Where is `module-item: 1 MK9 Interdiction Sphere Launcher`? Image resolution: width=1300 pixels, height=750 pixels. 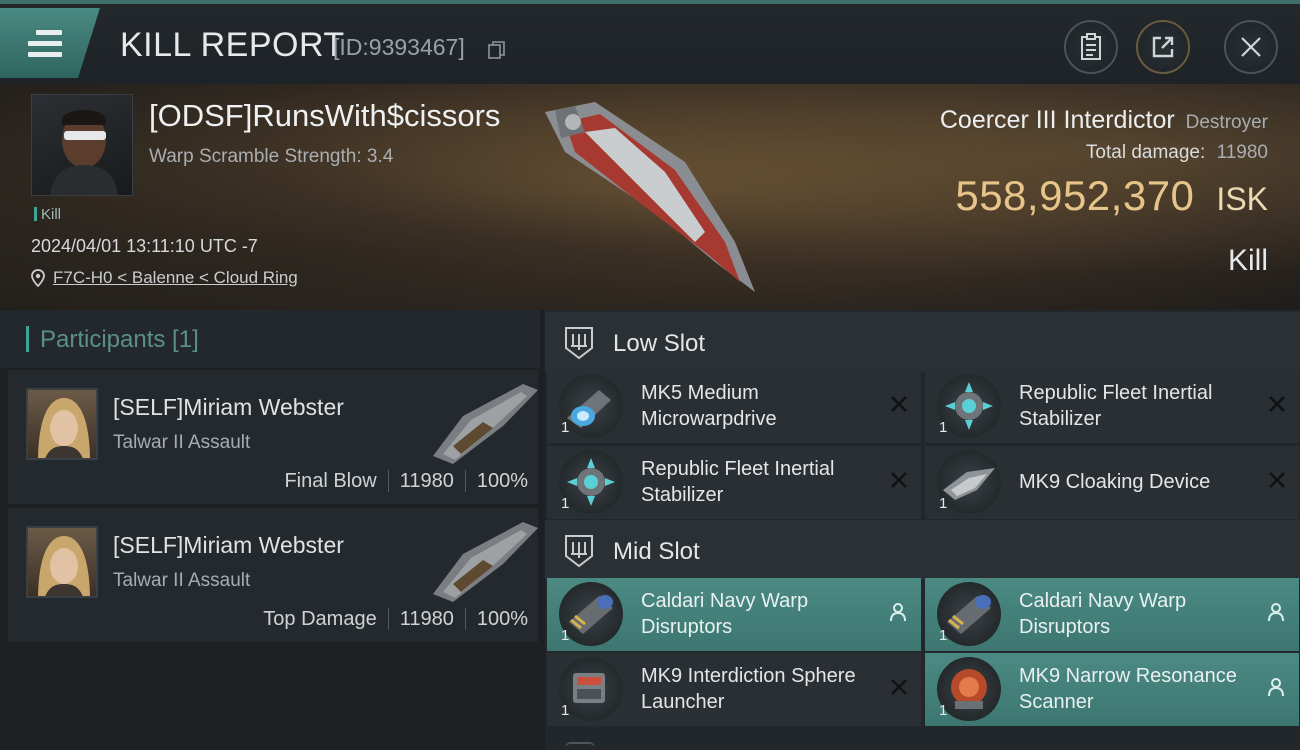
module-item: 1 MK9 Interdiction Sphere Launcher is located at coordinates (734, 689).